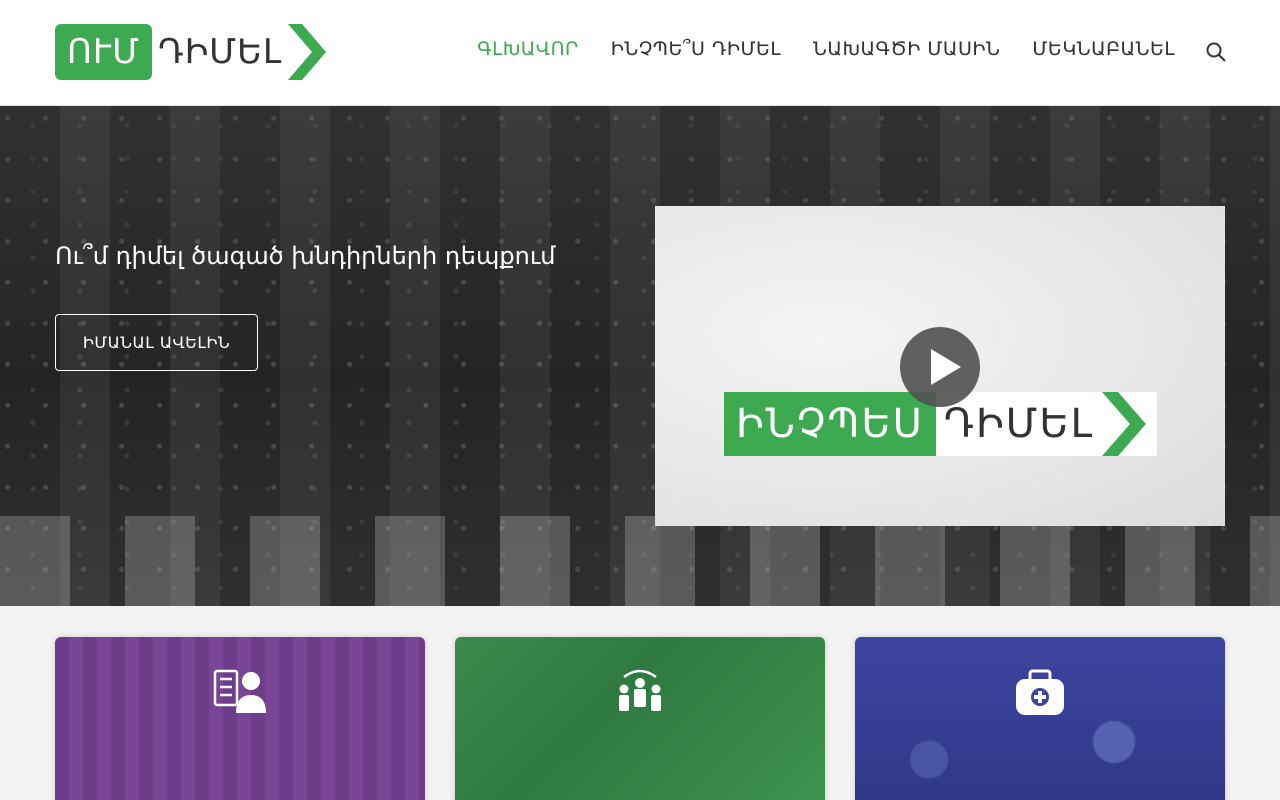 This screenshot has height=800, width=1280. I want to click on medical-kit-icon, so click(1040, 692).